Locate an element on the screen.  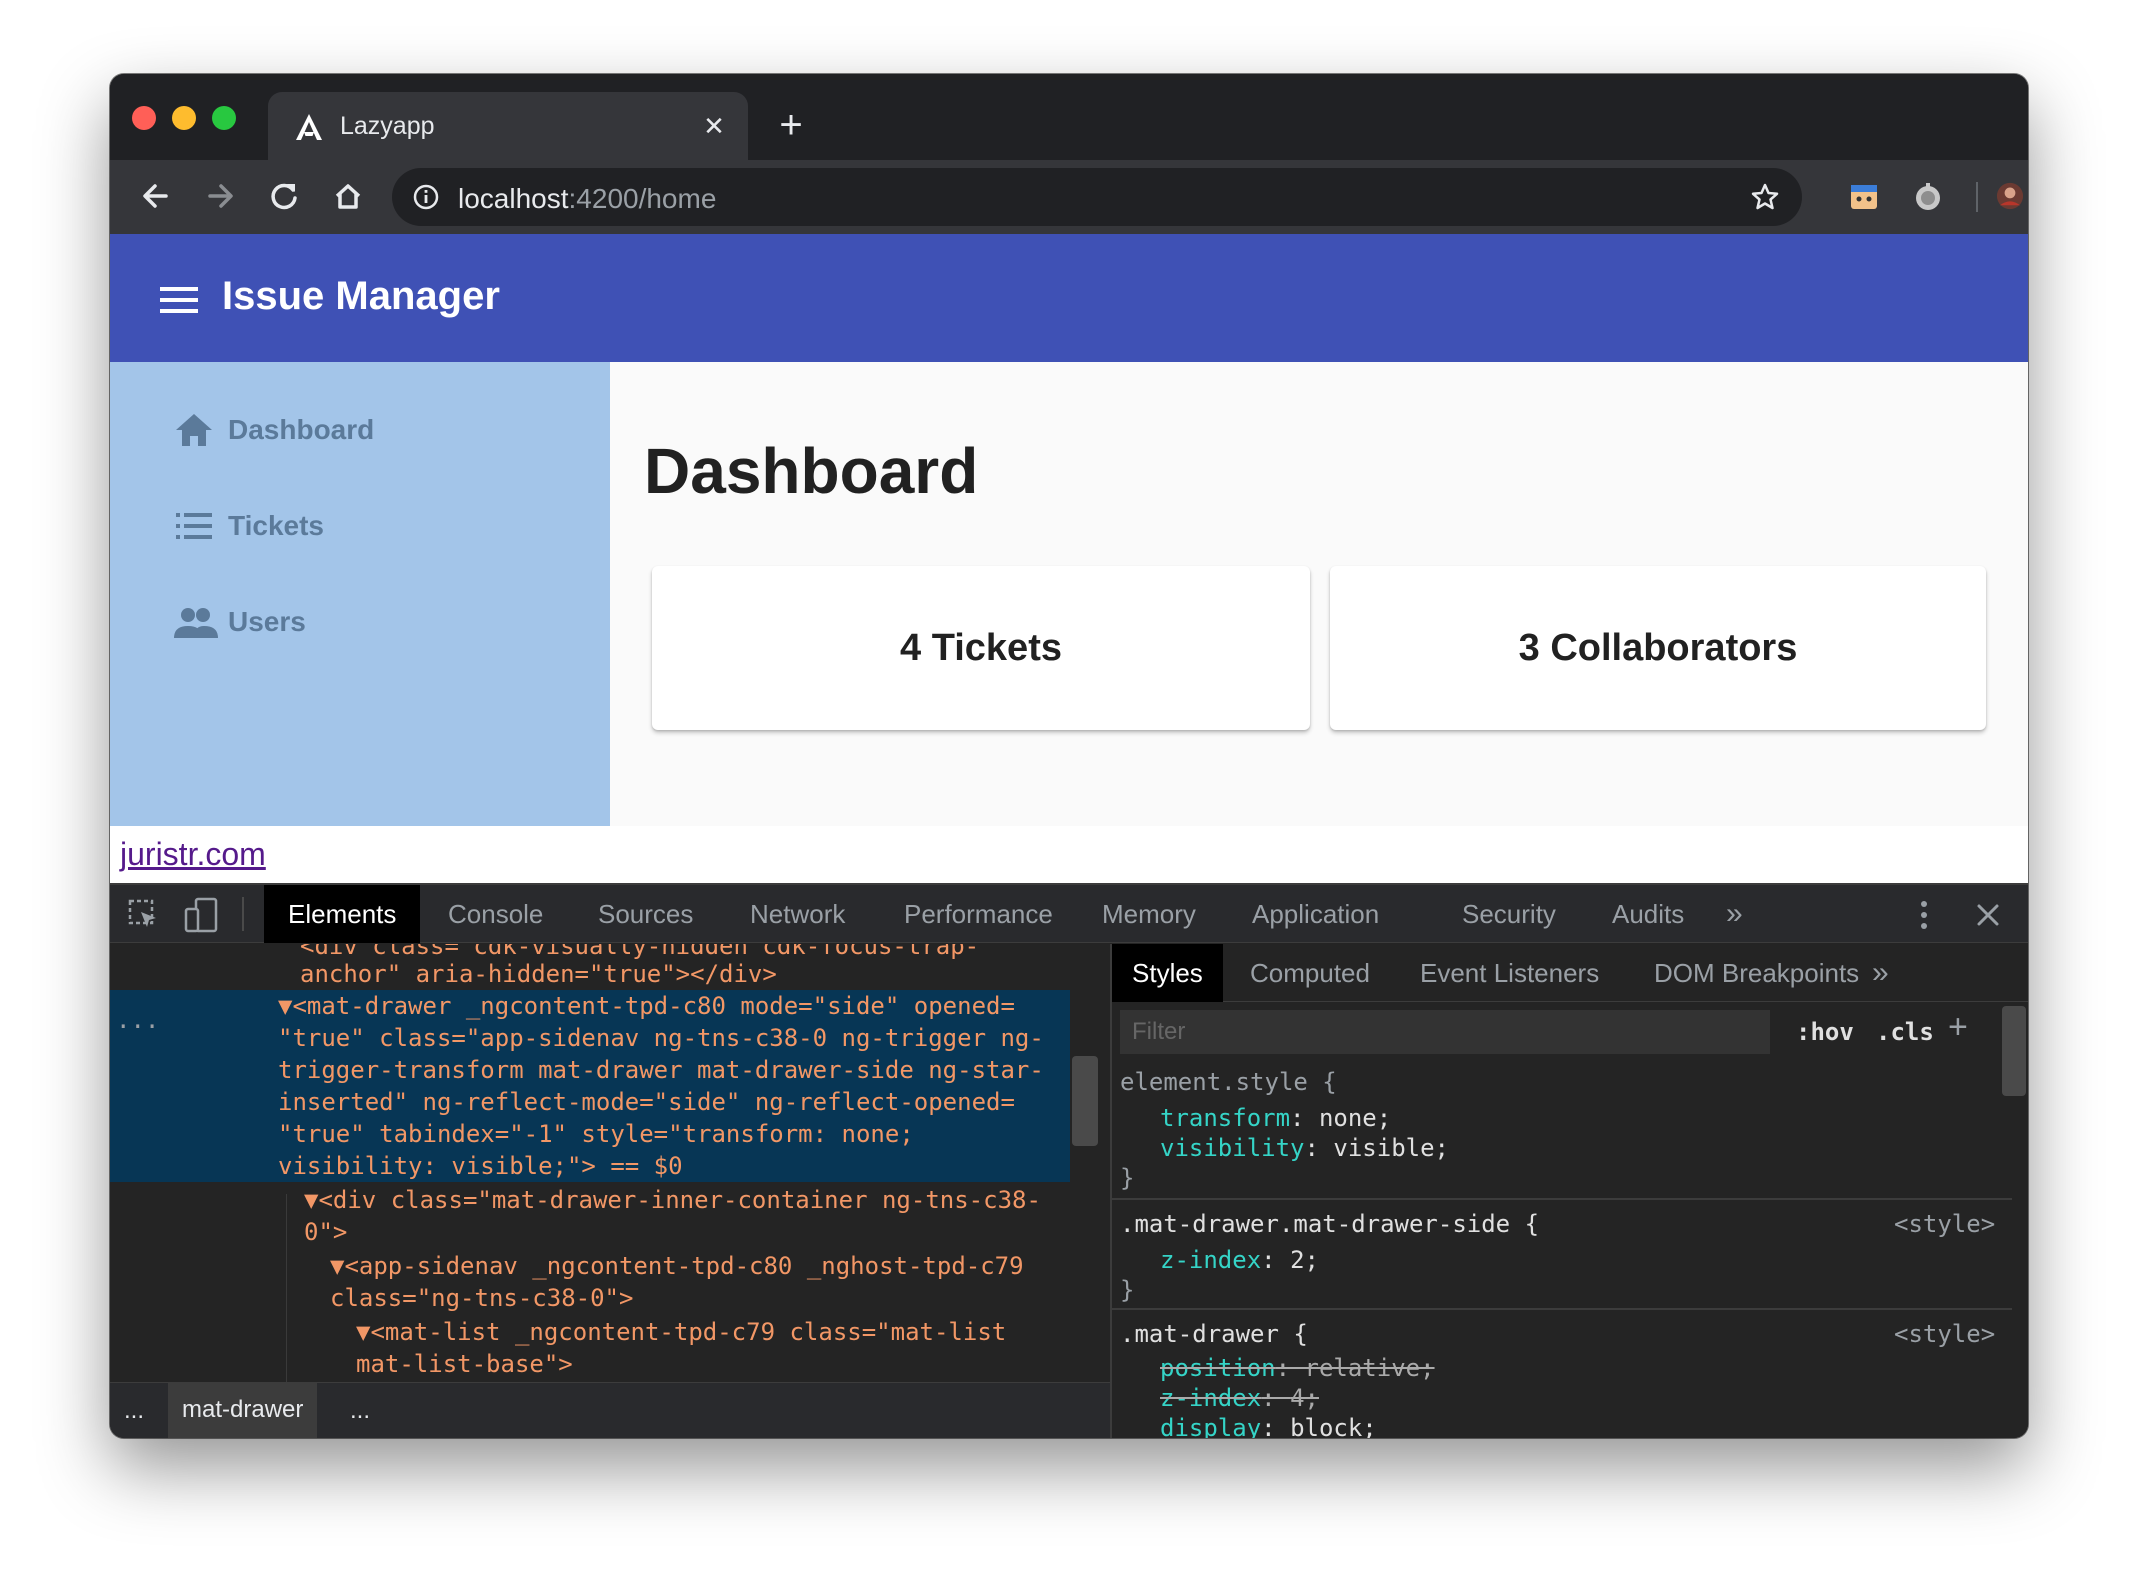
tab-security: Security is located at coordinates (1509, 914).